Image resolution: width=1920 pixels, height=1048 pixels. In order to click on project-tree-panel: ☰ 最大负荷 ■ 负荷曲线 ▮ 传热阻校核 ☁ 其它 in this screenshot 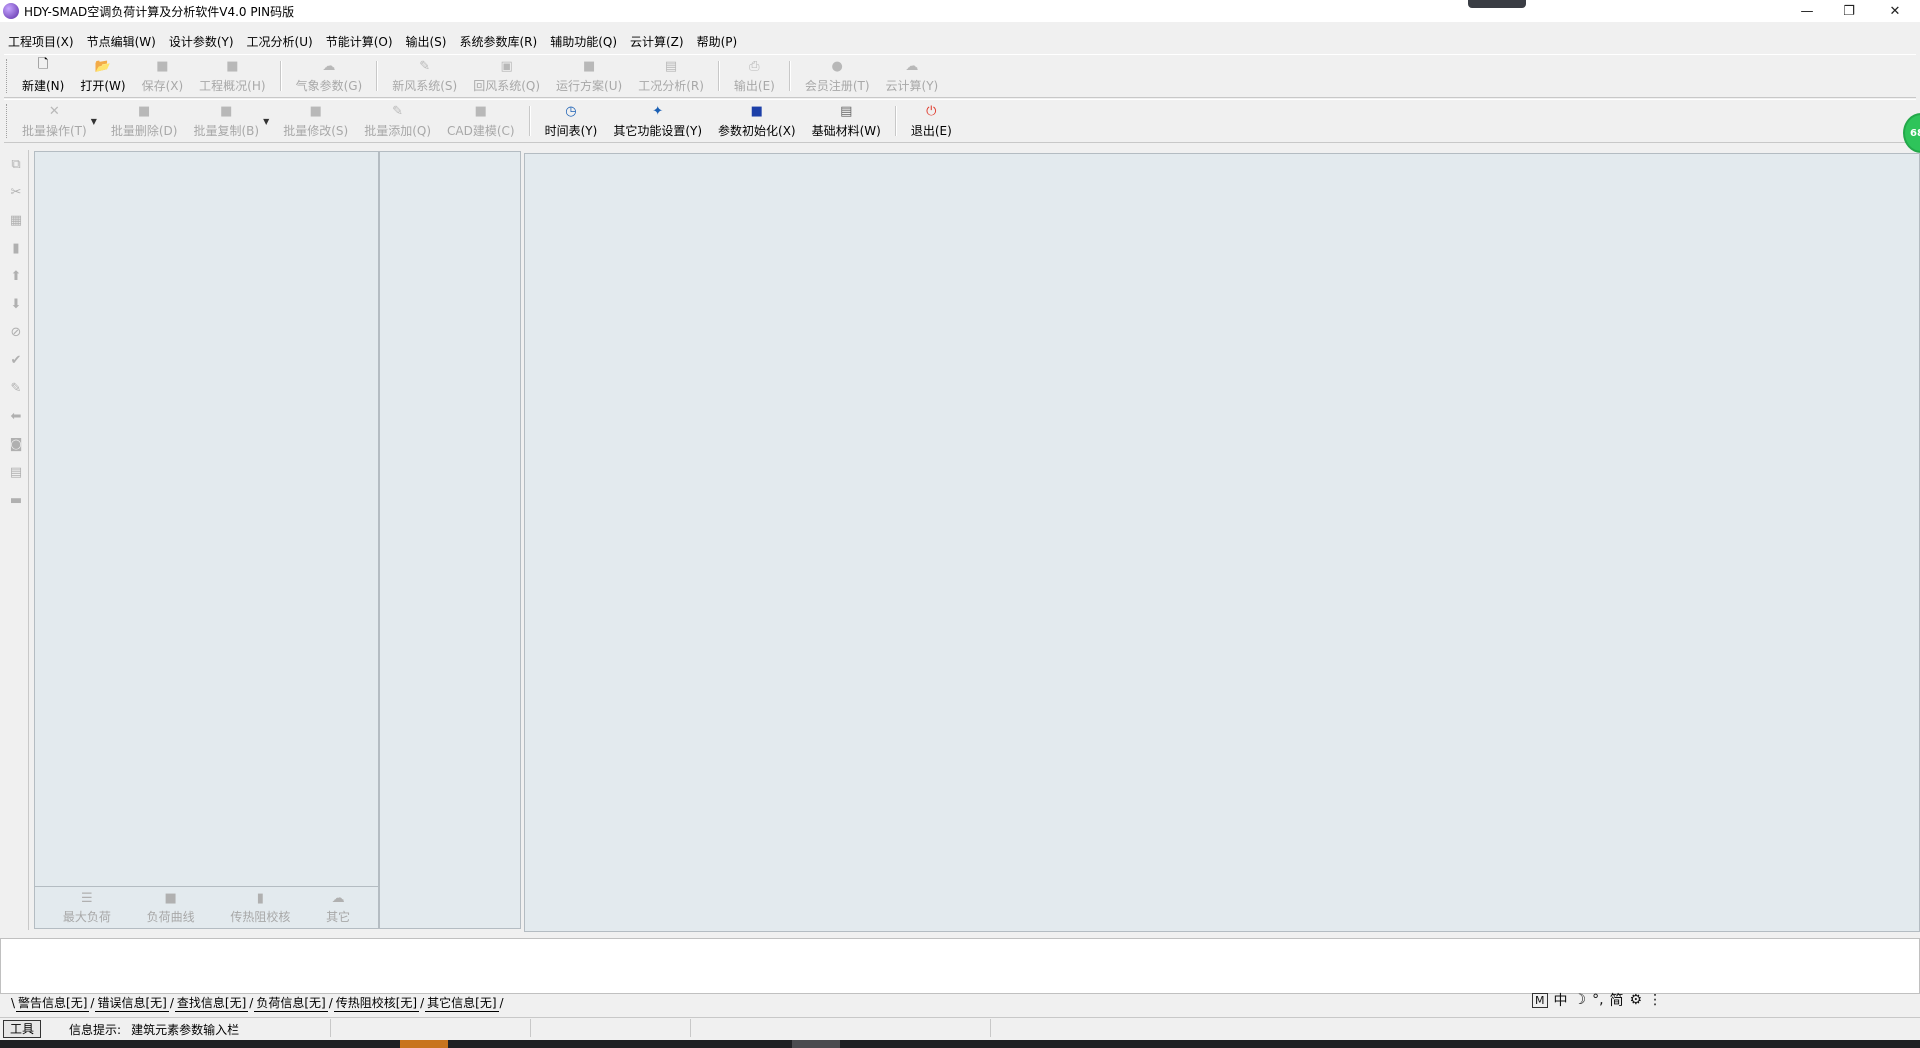, I will do `click(206, 540)`.